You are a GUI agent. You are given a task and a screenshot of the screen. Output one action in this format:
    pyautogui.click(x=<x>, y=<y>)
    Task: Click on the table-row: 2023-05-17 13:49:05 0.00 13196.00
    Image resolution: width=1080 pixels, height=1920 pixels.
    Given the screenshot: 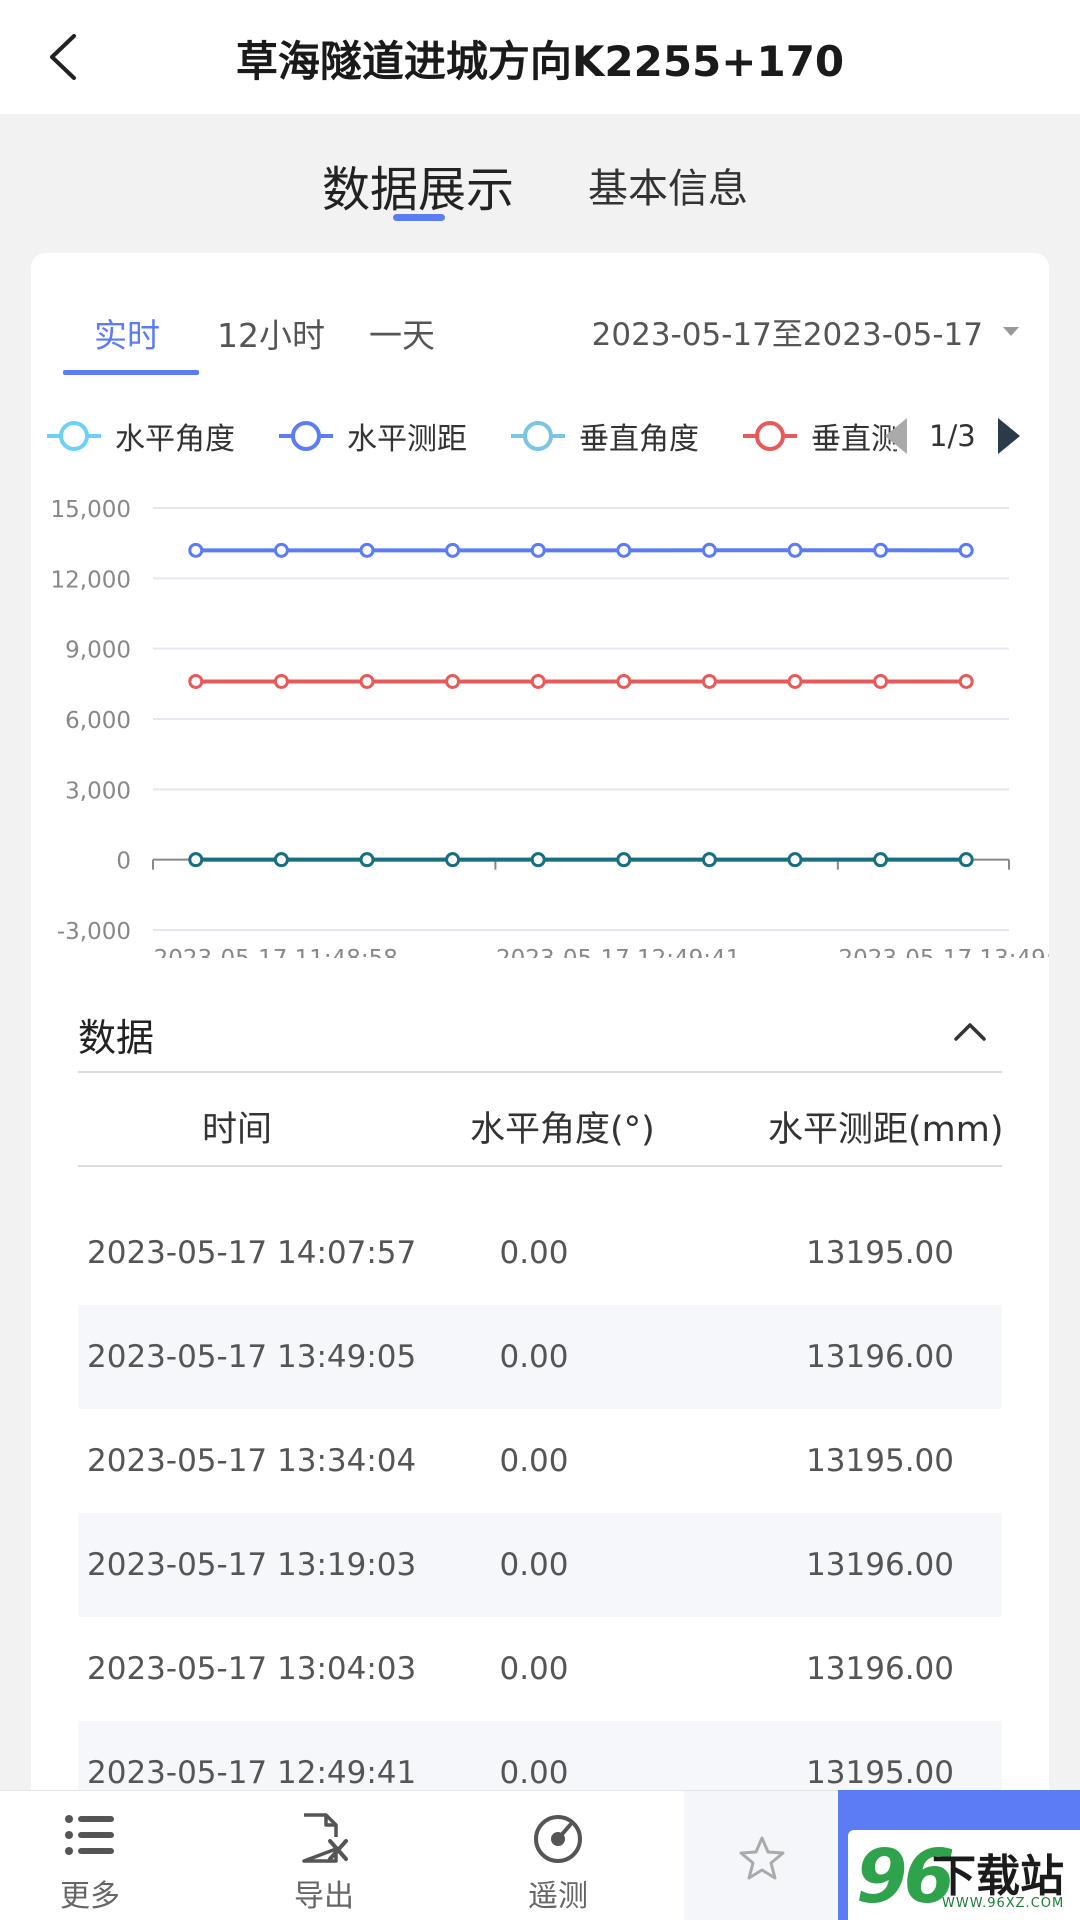 What is the action you would take?
    pyautogui.click(x=540, y=1357)
    